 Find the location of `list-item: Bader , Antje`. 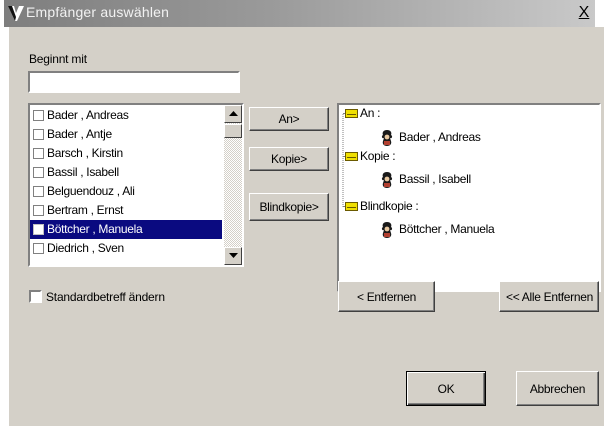

list-item: Bader , Antje is located at coordinates (126, 134).